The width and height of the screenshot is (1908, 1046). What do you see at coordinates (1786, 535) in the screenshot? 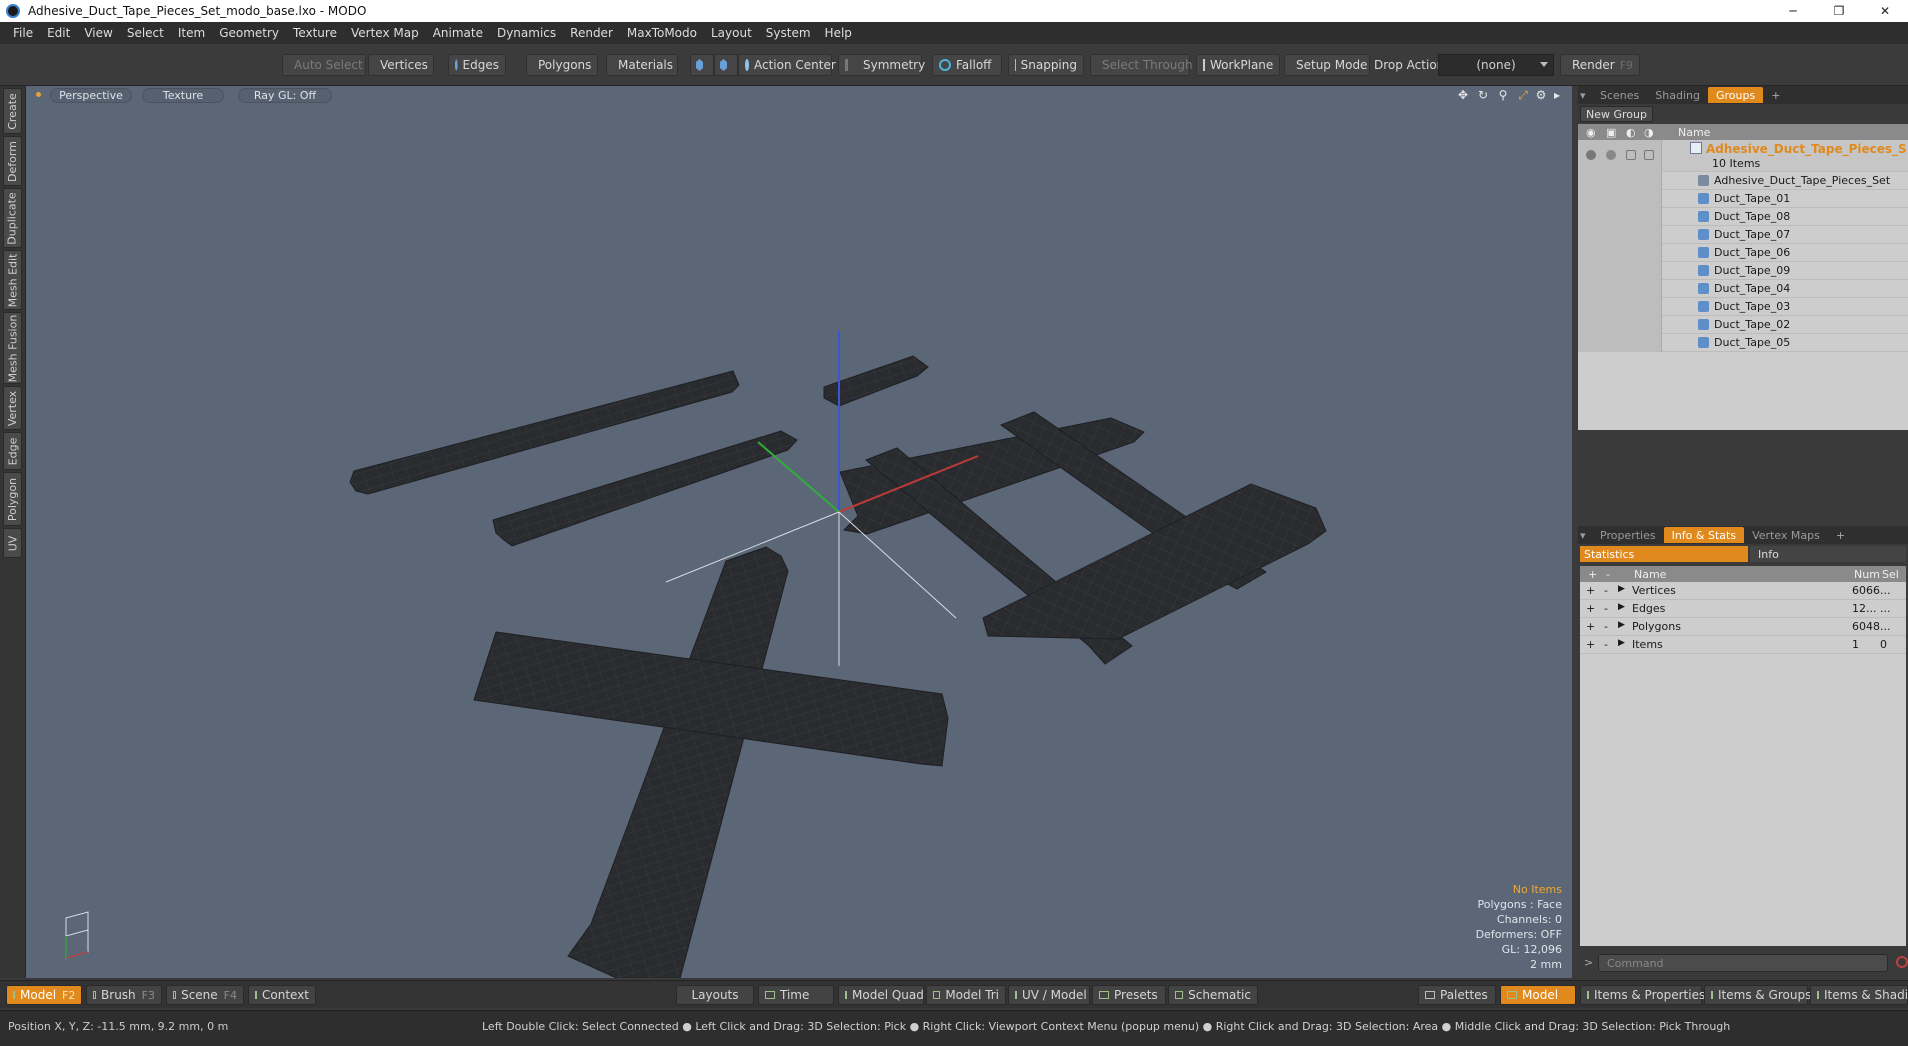
I see `tab-vertex-maps: Vertex Maps` at bounding box center [1786, 535].